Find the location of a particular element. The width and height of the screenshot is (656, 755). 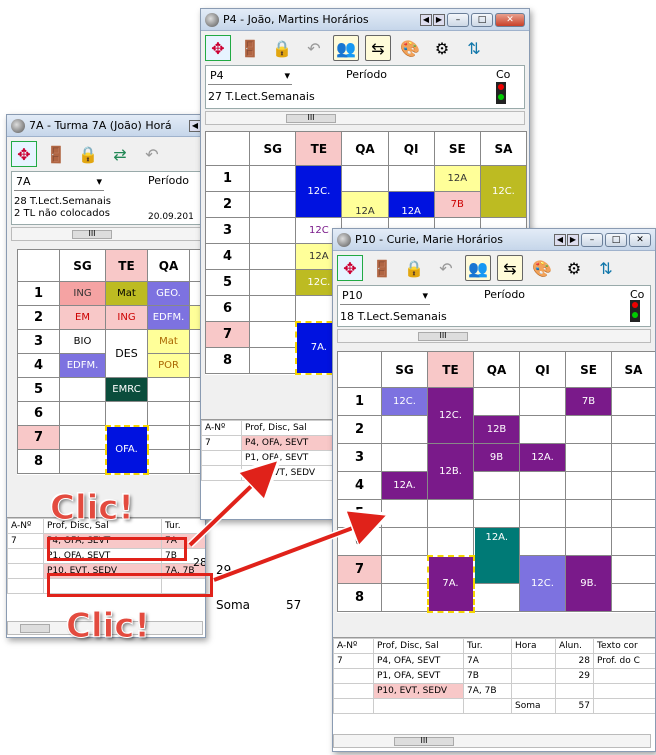

class-7a-titlebar: 7A - Turma 7A (João) Horá ◀ is located at coordinates (106, 126).